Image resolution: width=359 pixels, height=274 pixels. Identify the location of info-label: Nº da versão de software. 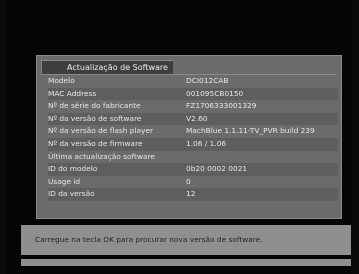
(95, 118).